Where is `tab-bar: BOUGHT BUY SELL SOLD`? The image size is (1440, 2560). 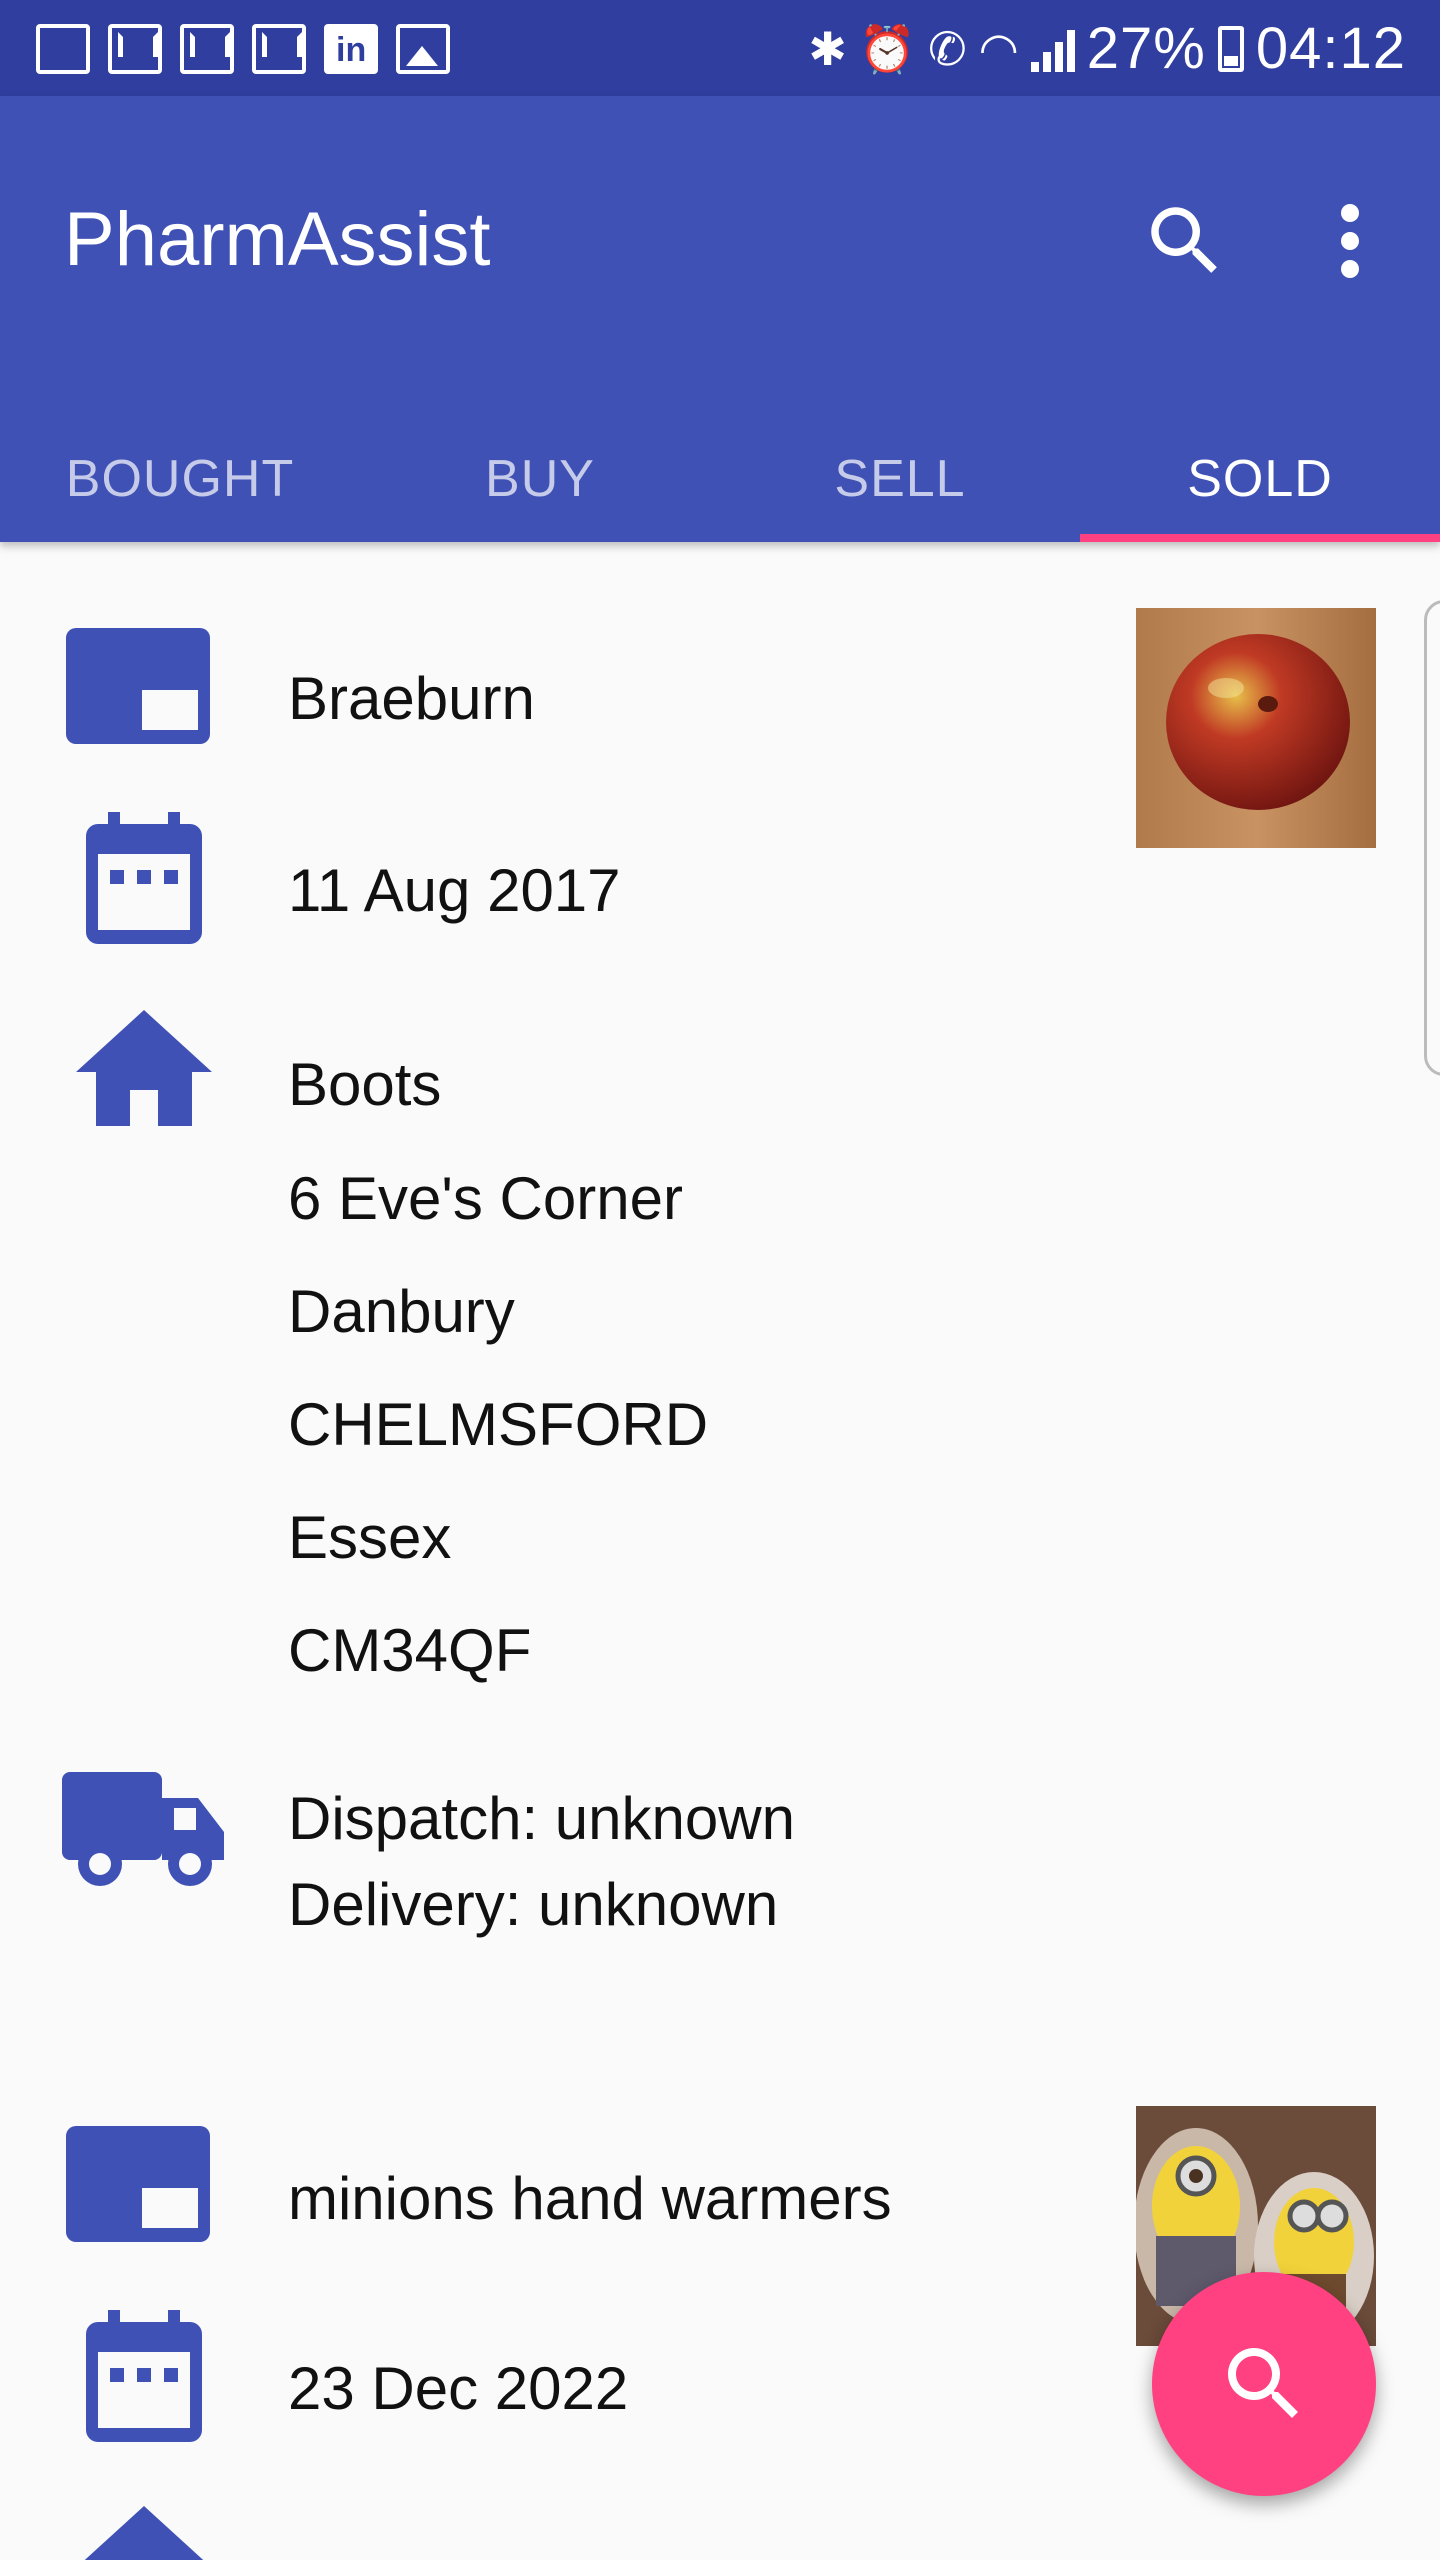 tab-bar: BOUGHT BUY SELL SOLD is located at coordinates (720, 479).